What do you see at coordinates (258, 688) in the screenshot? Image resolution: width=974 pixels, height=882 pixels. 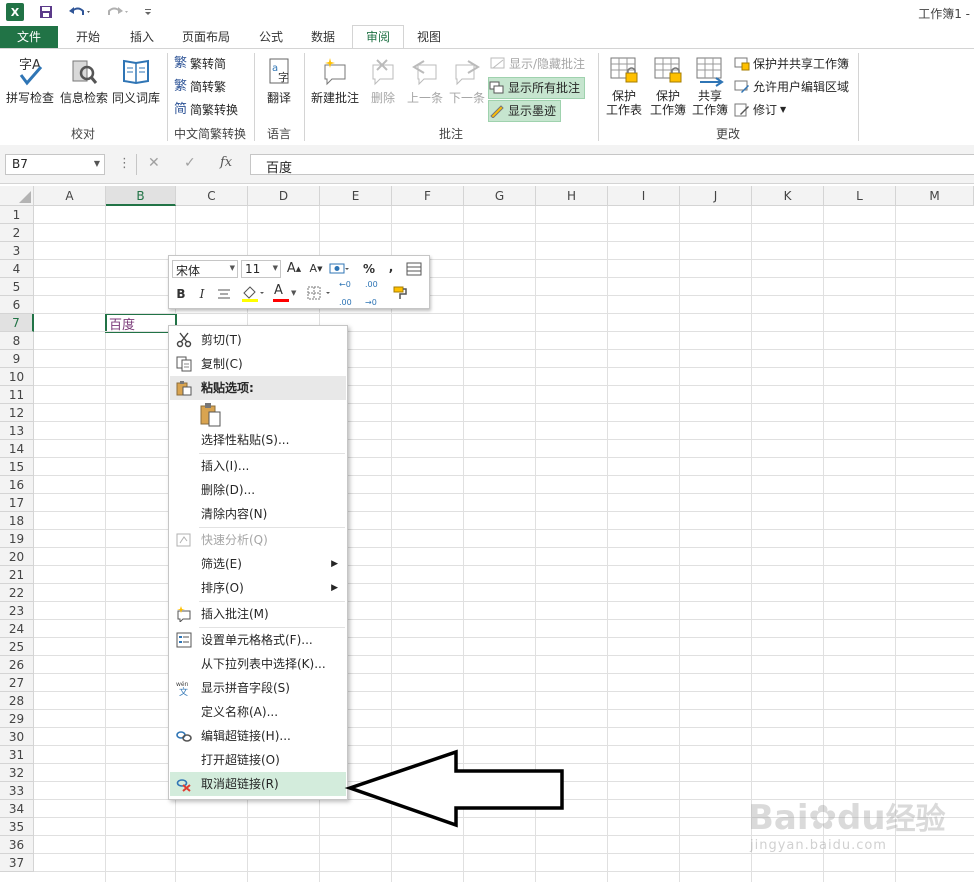 I see `menu-item-show-phonetic: wén 文 显示拼音字段(S)` at bounding box center [258, 688].